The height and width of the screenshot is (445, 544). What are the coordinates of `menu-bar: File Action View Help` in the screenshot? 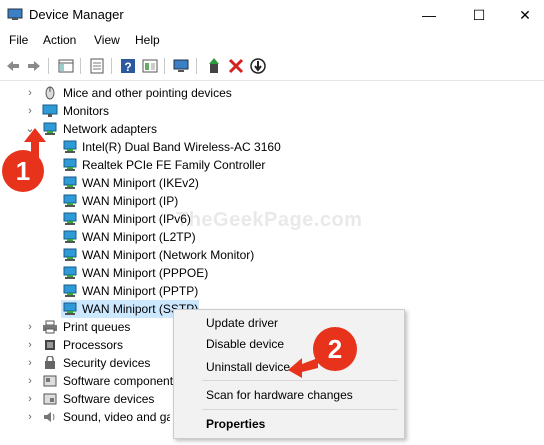 It's located at (272, 41).